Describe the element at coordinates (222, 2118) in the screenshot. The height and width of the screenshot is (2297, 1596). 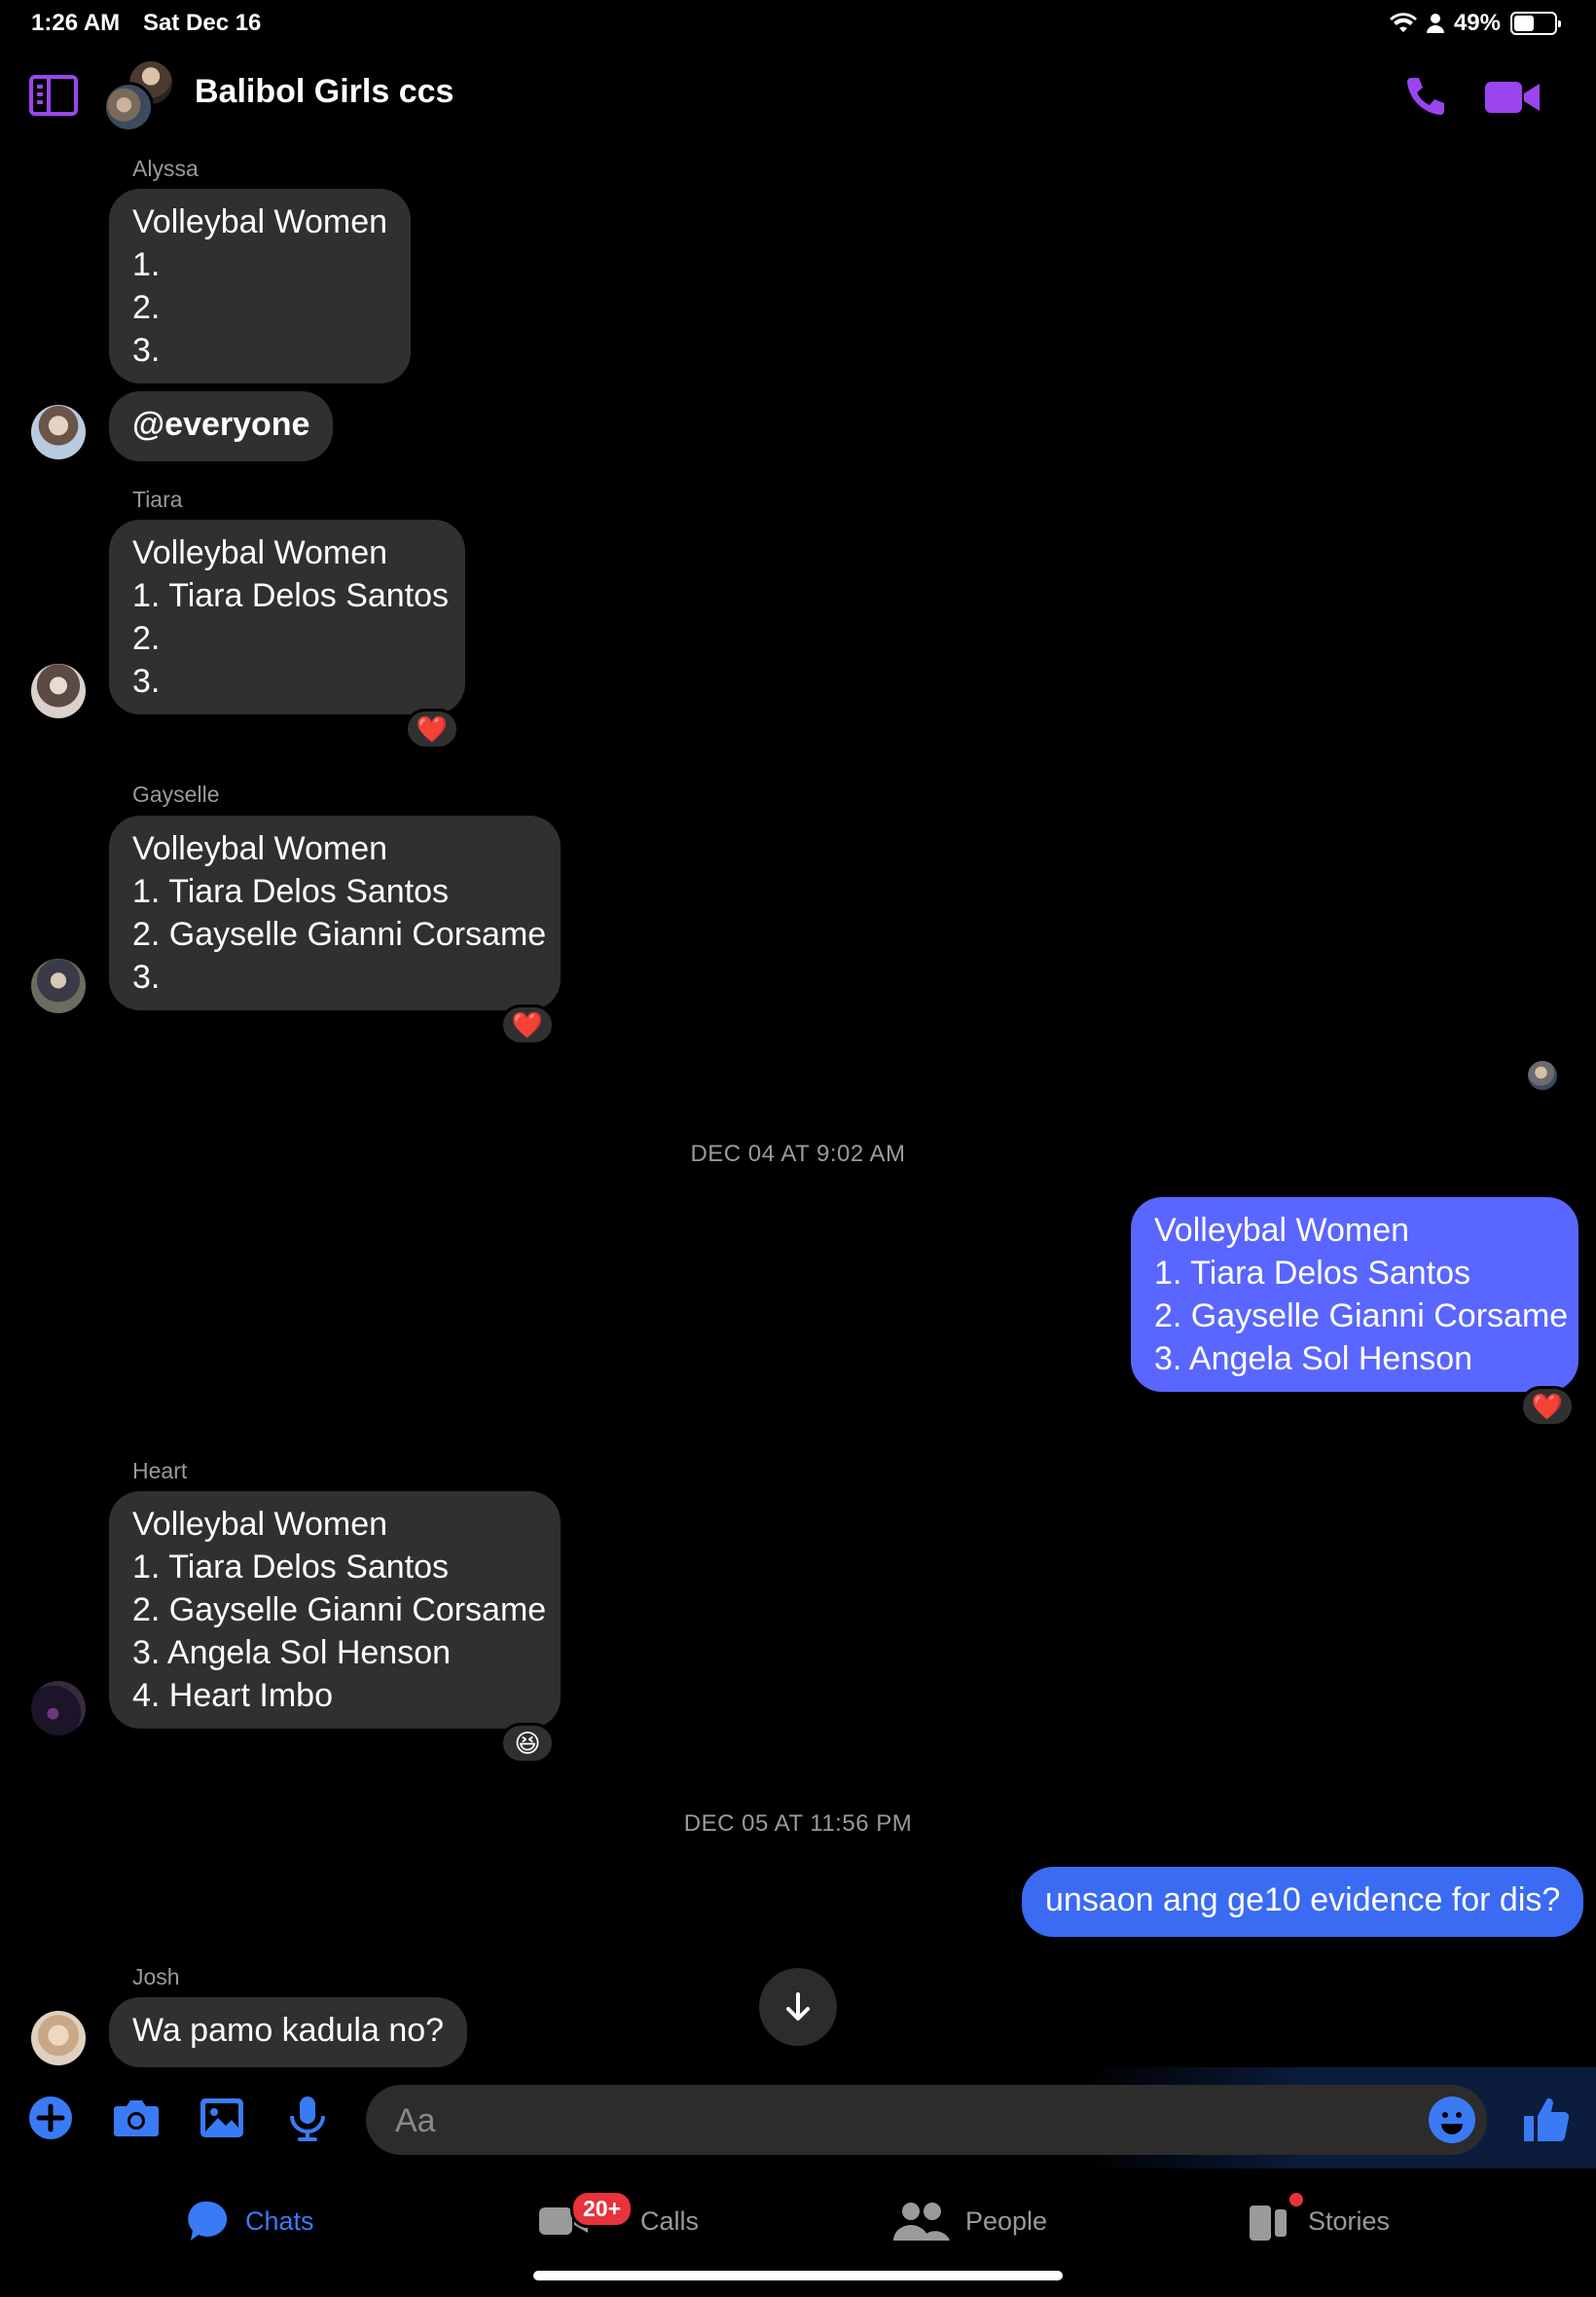
I see `photo-gallery-icon` at that location.